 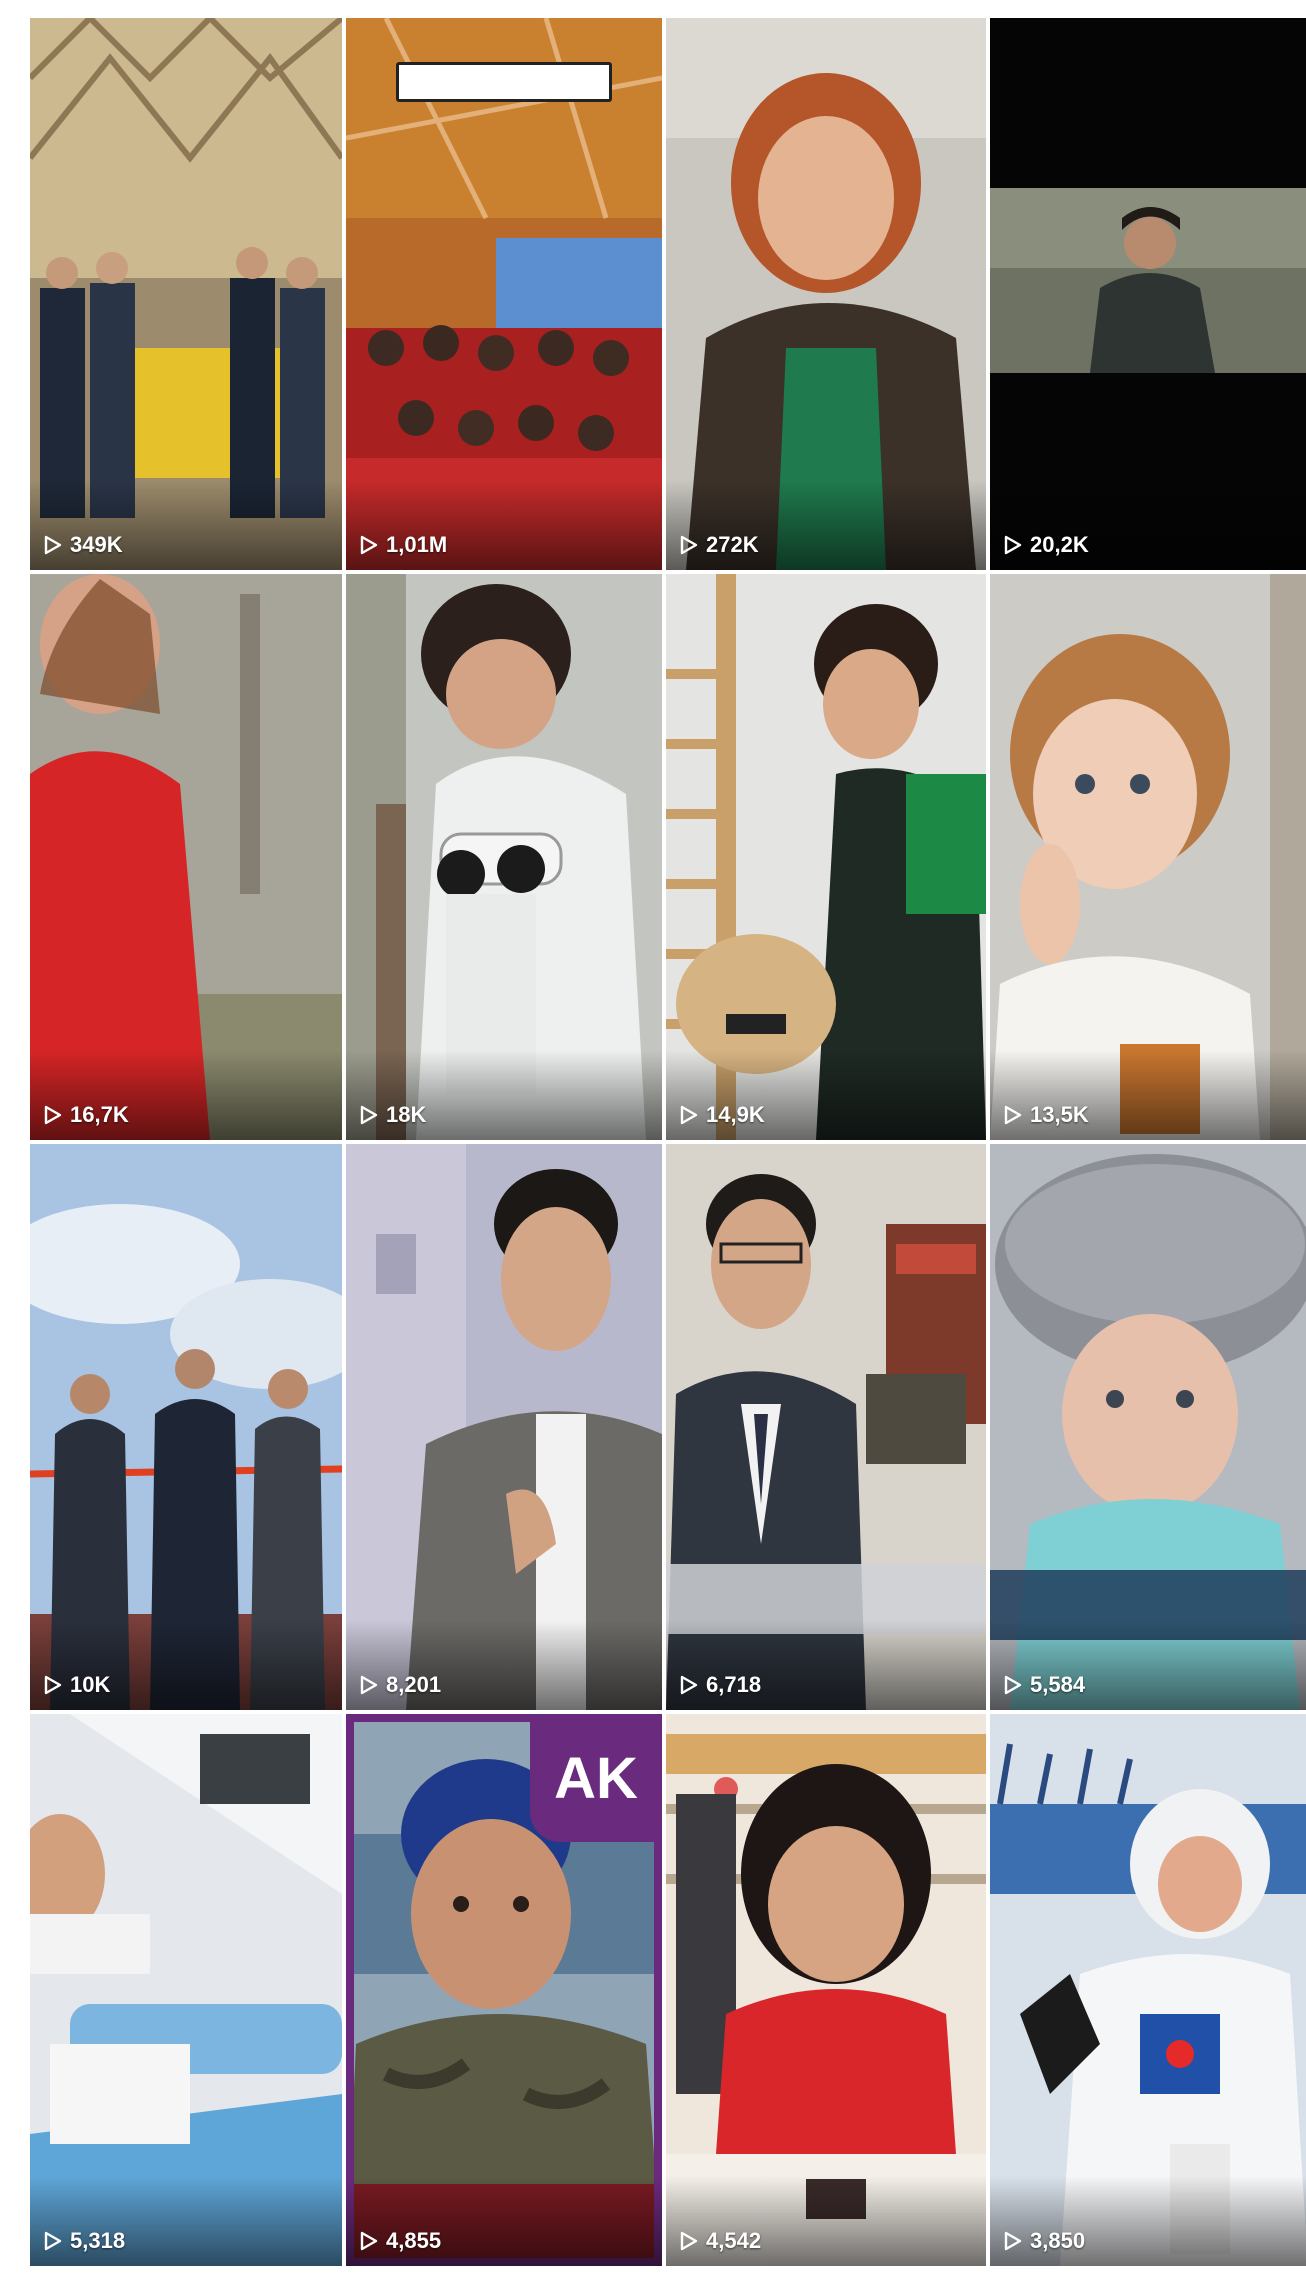 I want to click on video-thumbnail-5: 16,7K, so click(x=186, y=857).